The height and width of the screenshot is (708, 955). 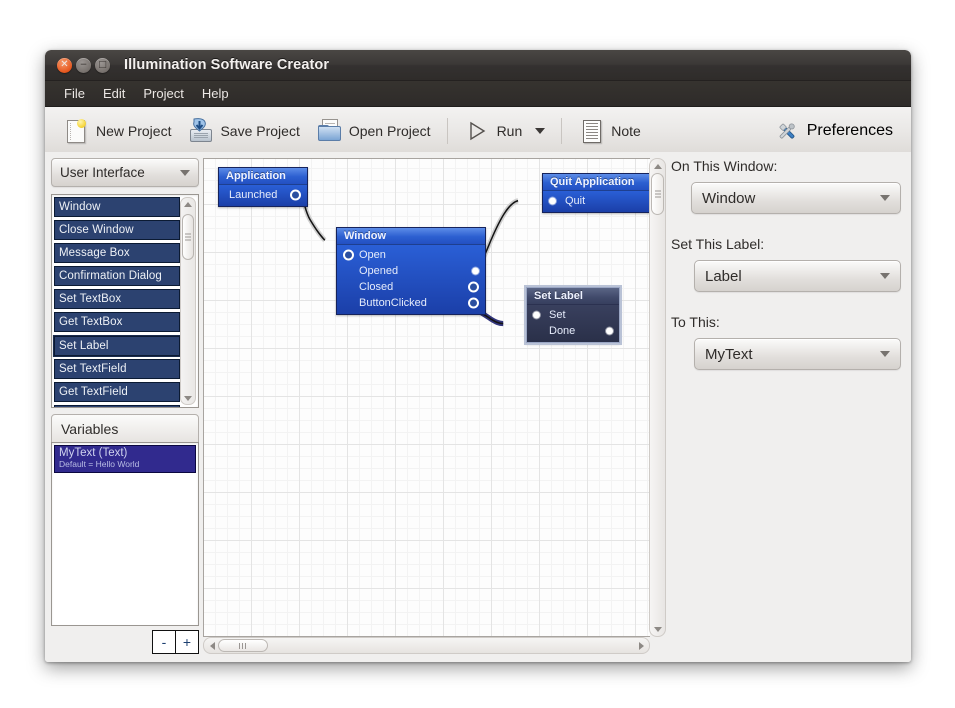 I want to click on block-list-item: Set ProgressBar, so click(x=117, y=406).